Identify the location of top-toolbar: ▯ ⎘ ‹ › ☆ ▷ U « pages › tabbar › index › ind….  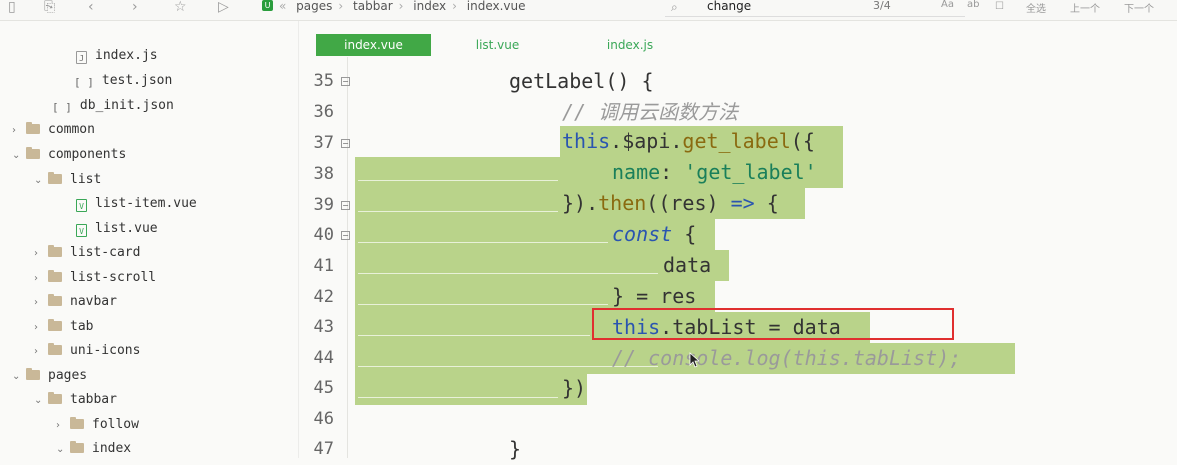
(588, 10).